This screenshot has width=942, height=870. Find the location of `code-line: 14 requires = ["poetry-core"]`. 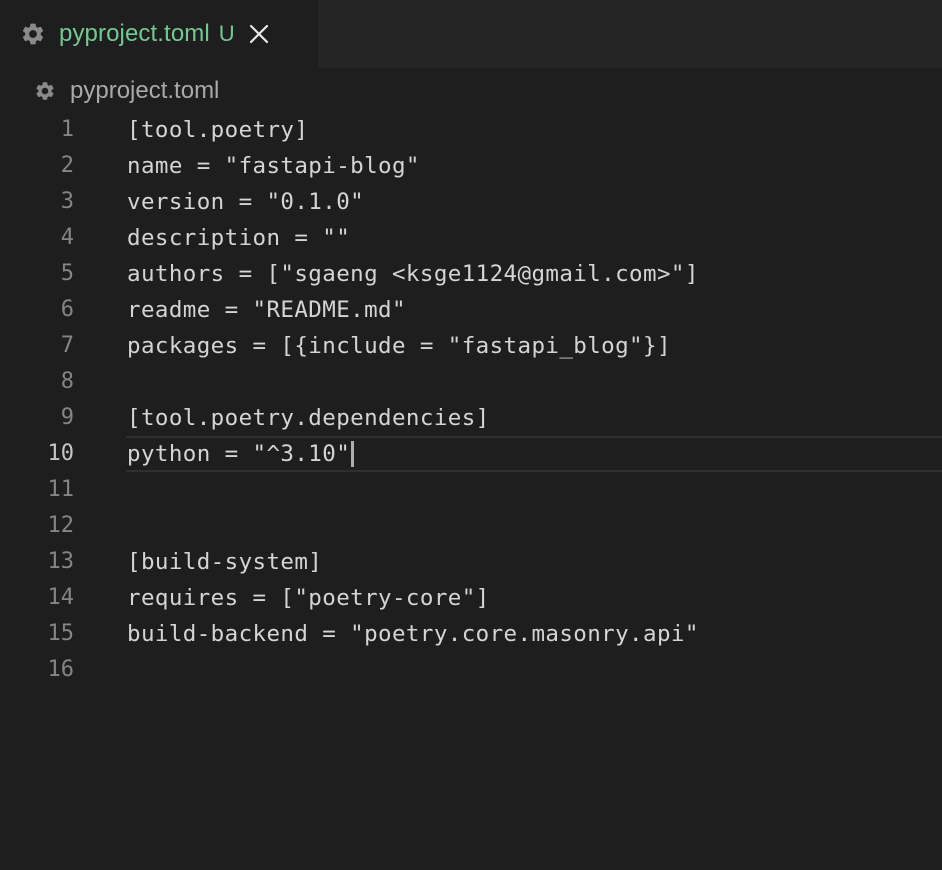

code-line: 14 requires = ["poetry-core"] is located at coordinates (471, 598).